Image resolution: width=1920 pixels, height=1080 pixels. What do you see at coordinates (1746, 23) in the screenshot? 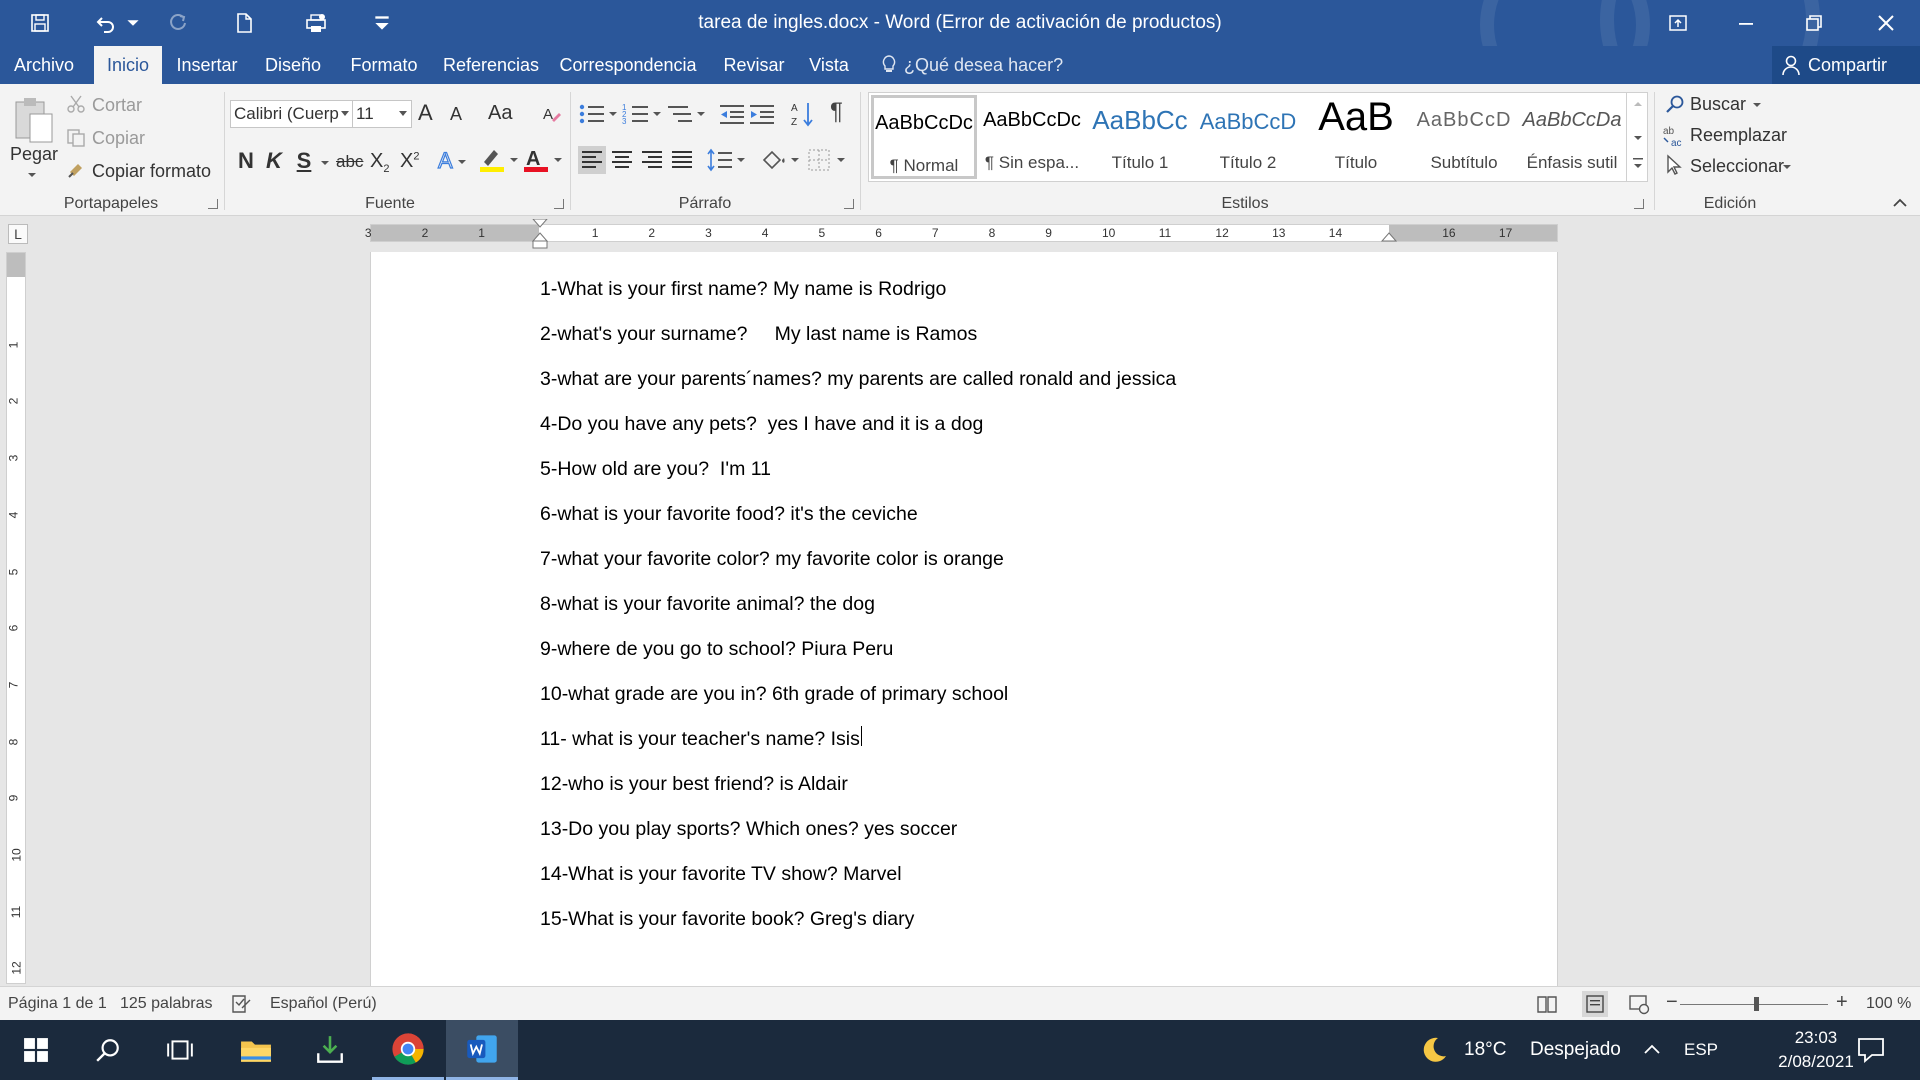
I see `minimize-icon` at bounding box center [1746, 23].